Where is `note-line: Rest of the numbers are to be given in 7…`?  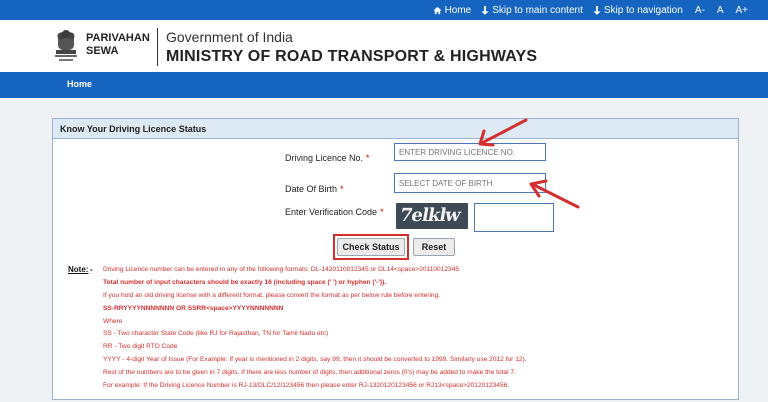 note-line: Rest of the numbers are to be given in 7… is located at coordinates (309, 372).